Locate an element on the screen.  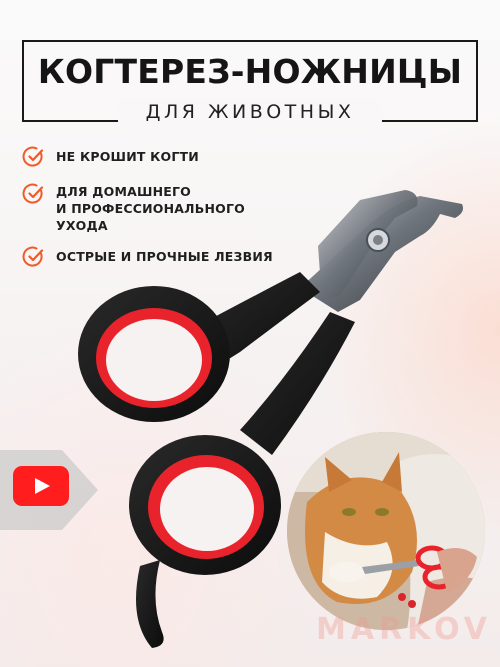
play-icon is located at coordinates (42, 486).